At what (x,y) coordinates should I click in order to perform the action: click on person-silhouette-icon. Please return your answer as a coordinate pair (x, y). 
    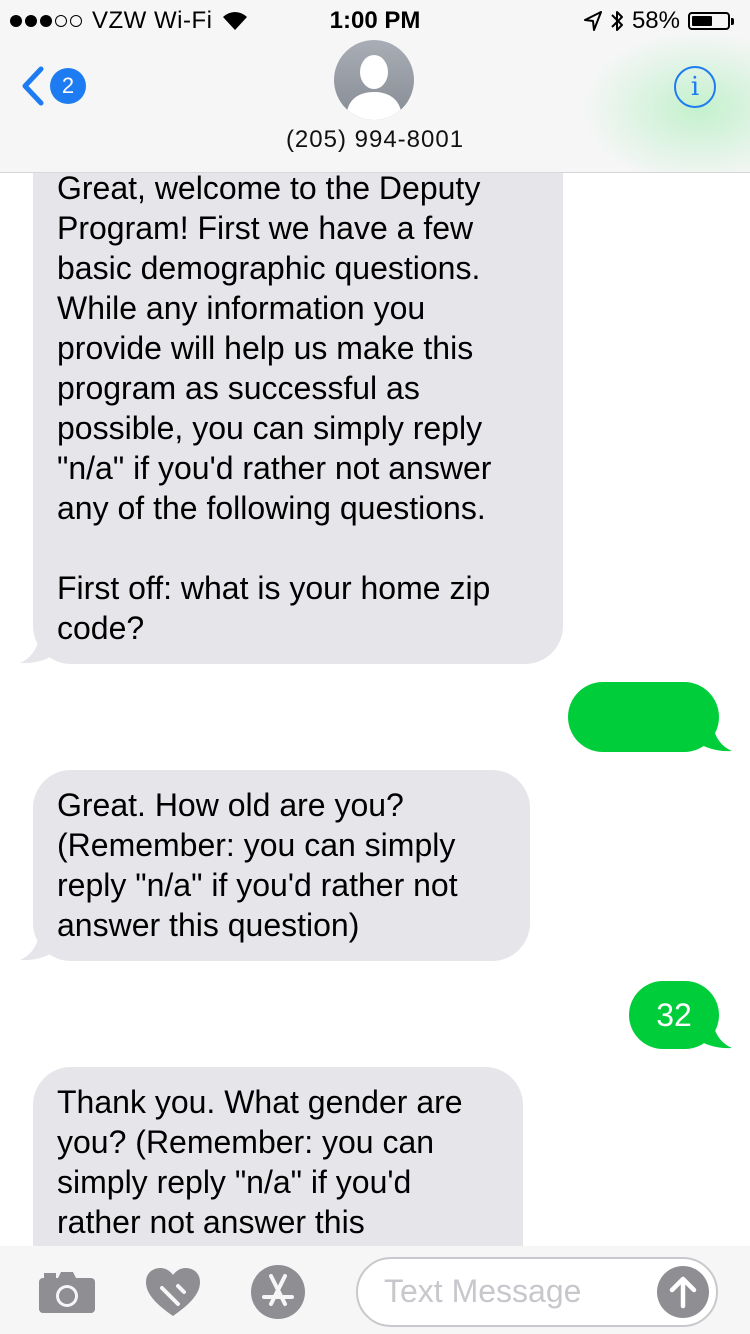
    Looking at the image, I should click on (374, 87).